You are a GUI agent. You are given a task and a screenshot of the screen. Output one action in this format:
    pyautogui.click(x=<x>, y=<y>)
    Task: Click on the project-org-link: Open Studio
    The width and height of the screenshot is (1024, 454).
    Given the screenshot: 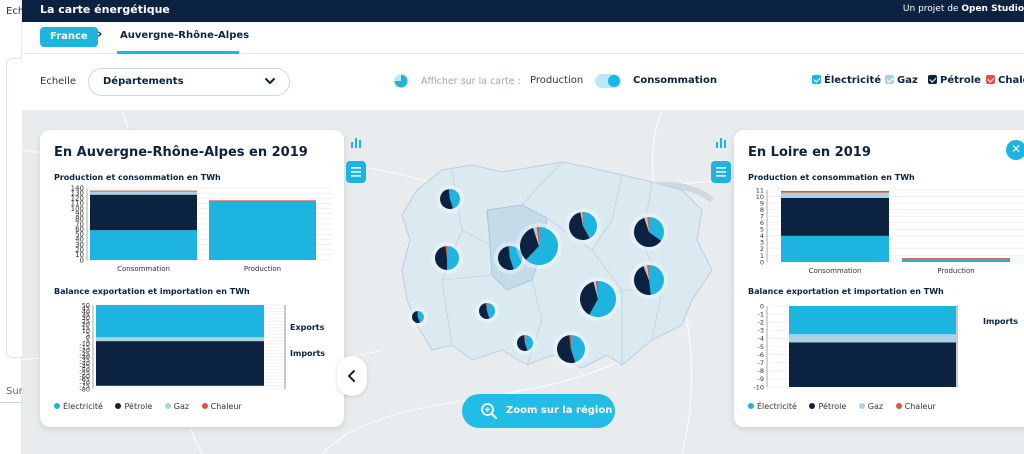 What is the action you would take?
    pyautogui.click(x=992, y=9)
    